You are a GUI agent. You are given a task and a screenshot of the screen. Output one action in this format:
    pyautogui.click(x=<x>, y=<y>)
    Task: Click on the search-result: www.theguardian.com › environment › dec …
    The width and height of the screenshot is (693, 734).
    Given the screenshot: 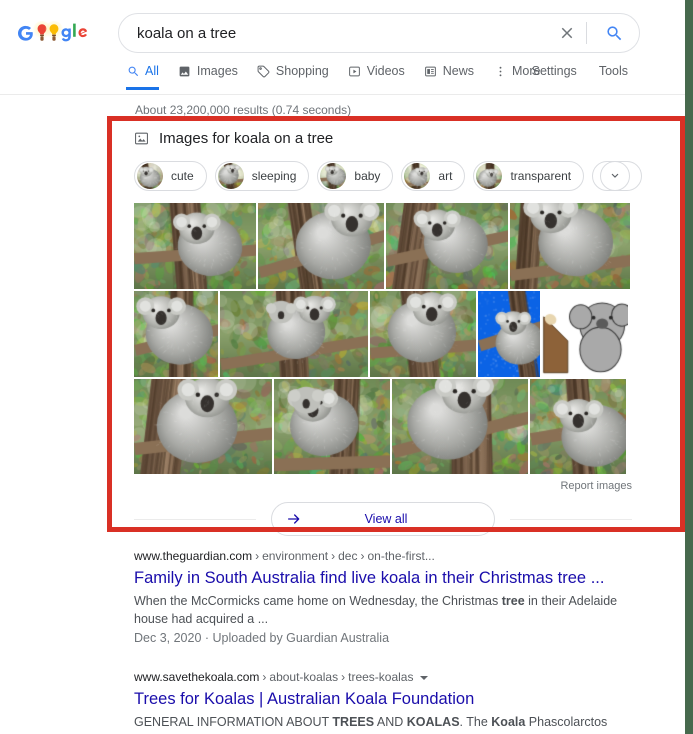 What is the action you would take?
    pyautogui.click(x=384, y=597)
    